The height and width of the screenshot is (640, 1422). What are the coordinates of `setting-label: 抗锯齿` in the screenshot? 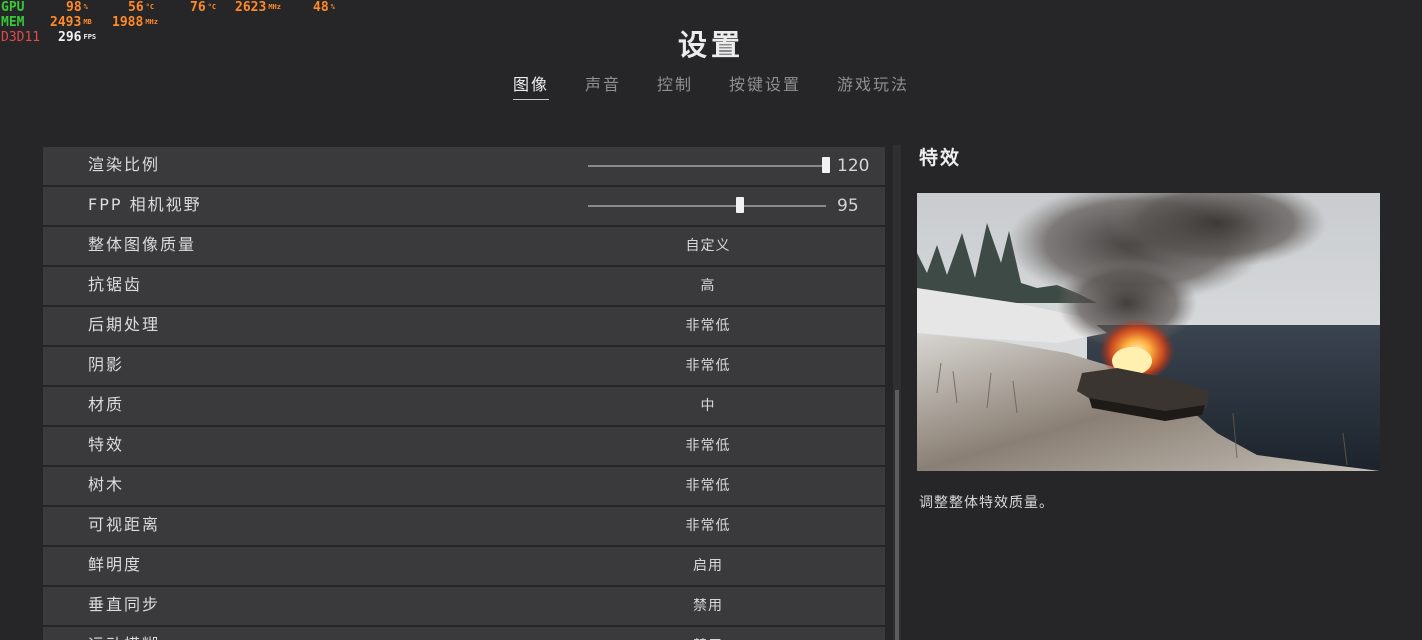 It's located at (115, 284).